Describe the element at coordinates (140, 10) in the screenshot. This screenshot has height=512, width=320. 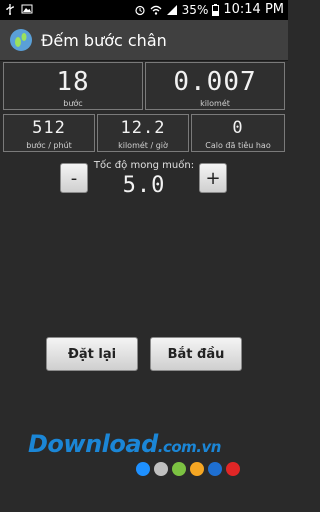
I see `alarm-icon` at that location.